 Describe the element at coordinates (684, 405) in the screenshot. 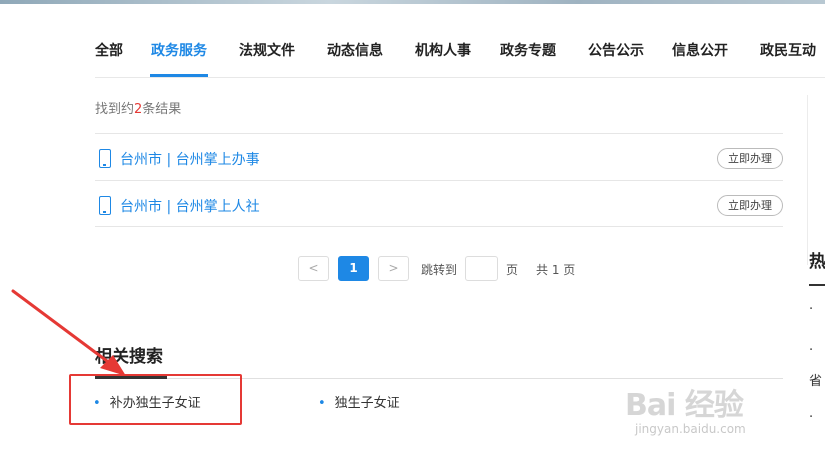

I see `watermark-logo: Bai 经验` at that location.